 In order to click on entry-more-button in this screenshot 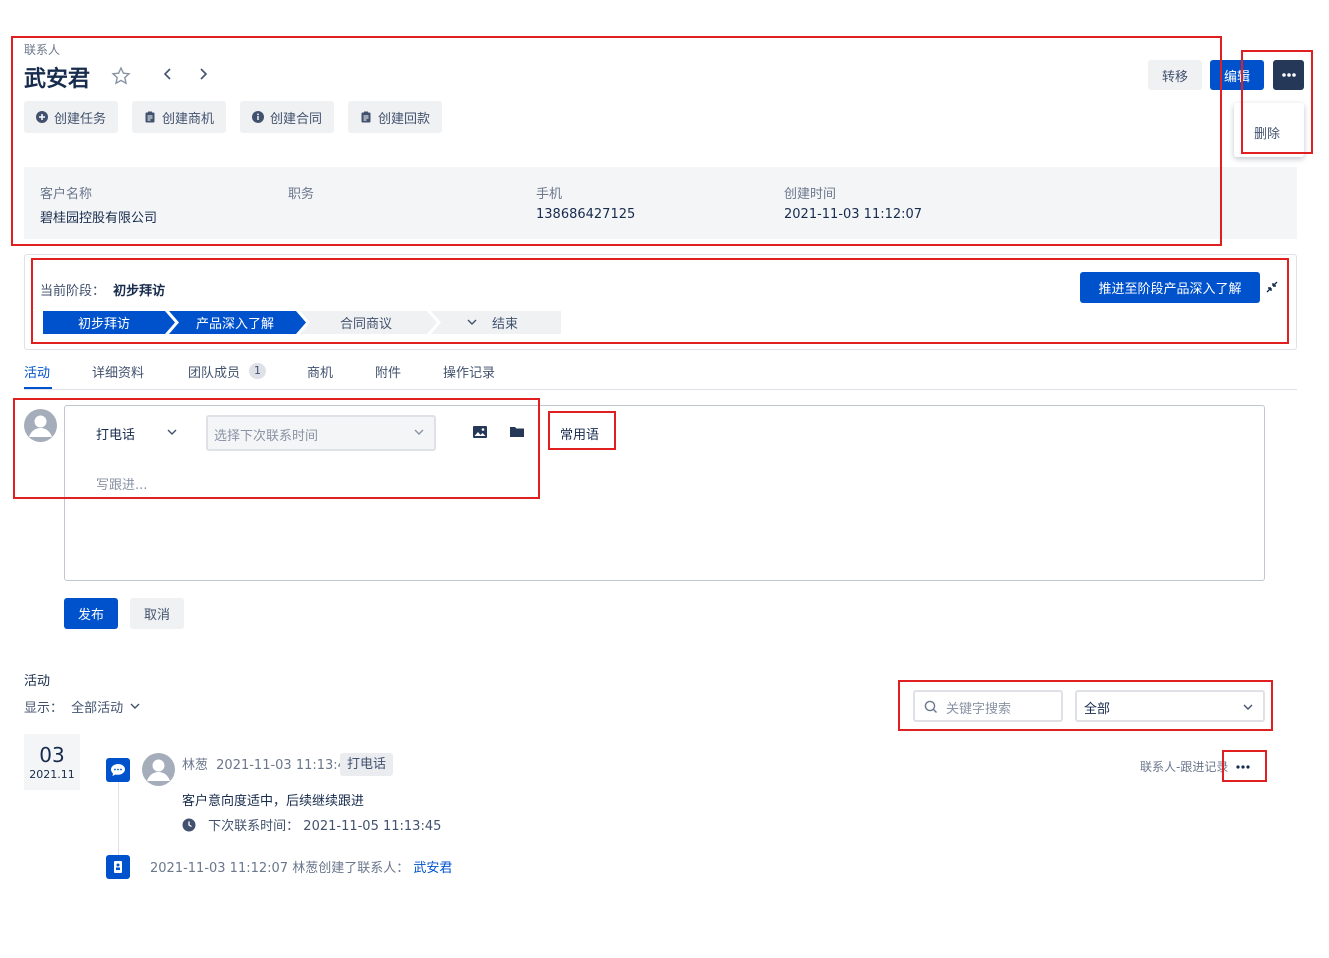, I will do `click(1243, 767)`.